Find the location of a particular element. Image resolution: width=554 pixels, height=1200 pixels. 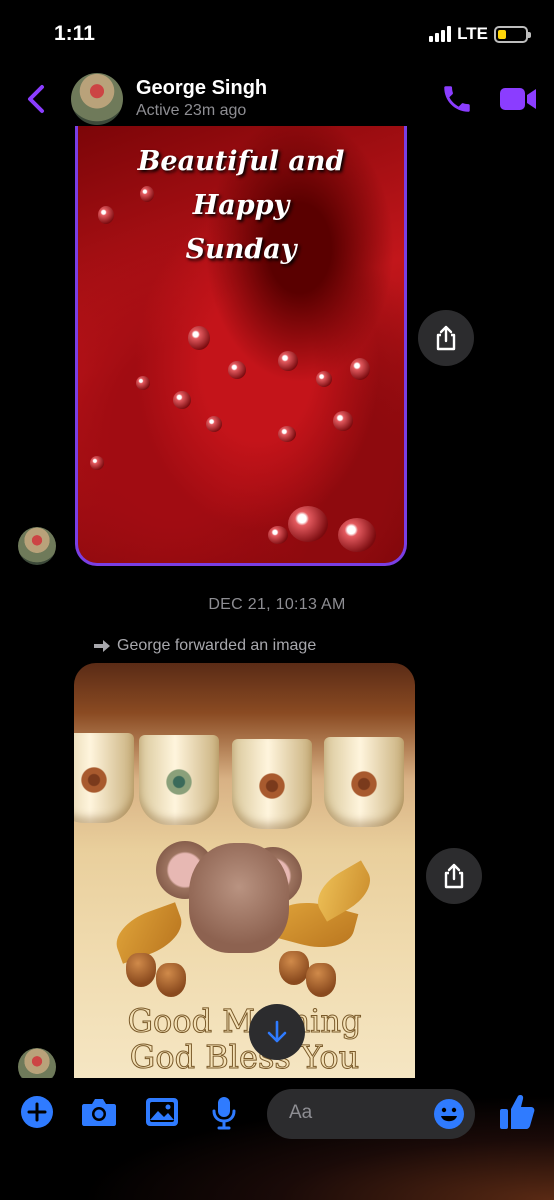

forwarded-label: George forwarded an image is located at coordinates (217, 645).